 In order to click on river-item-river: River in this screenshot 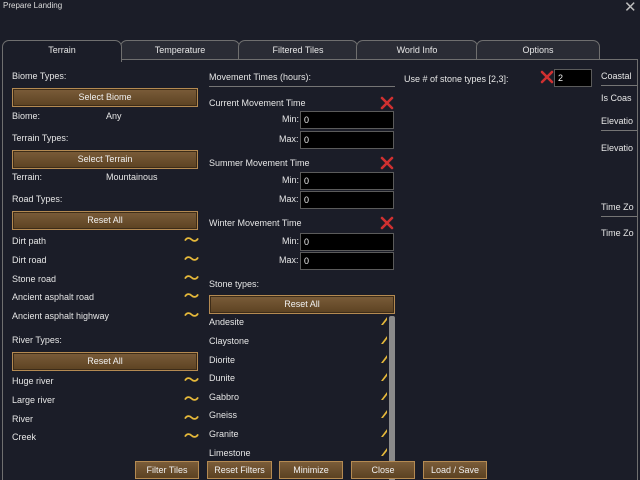, I will do `click(23, 419)`.